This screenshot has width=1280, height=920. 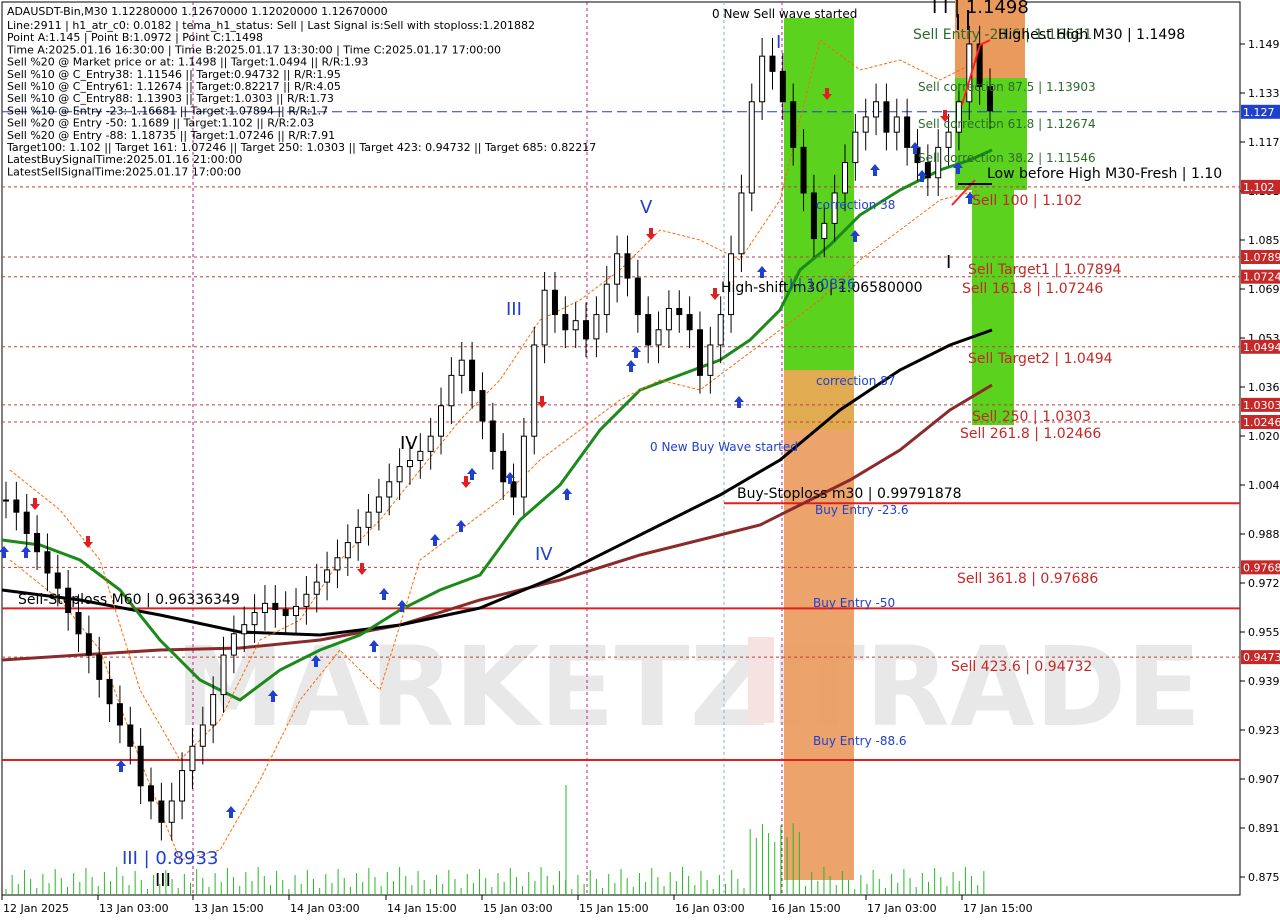 What do you see at coordinates (1264, 779) in the screenshot?
I see `y-tick-label: 0.907` at bounding box center [1264, 779].